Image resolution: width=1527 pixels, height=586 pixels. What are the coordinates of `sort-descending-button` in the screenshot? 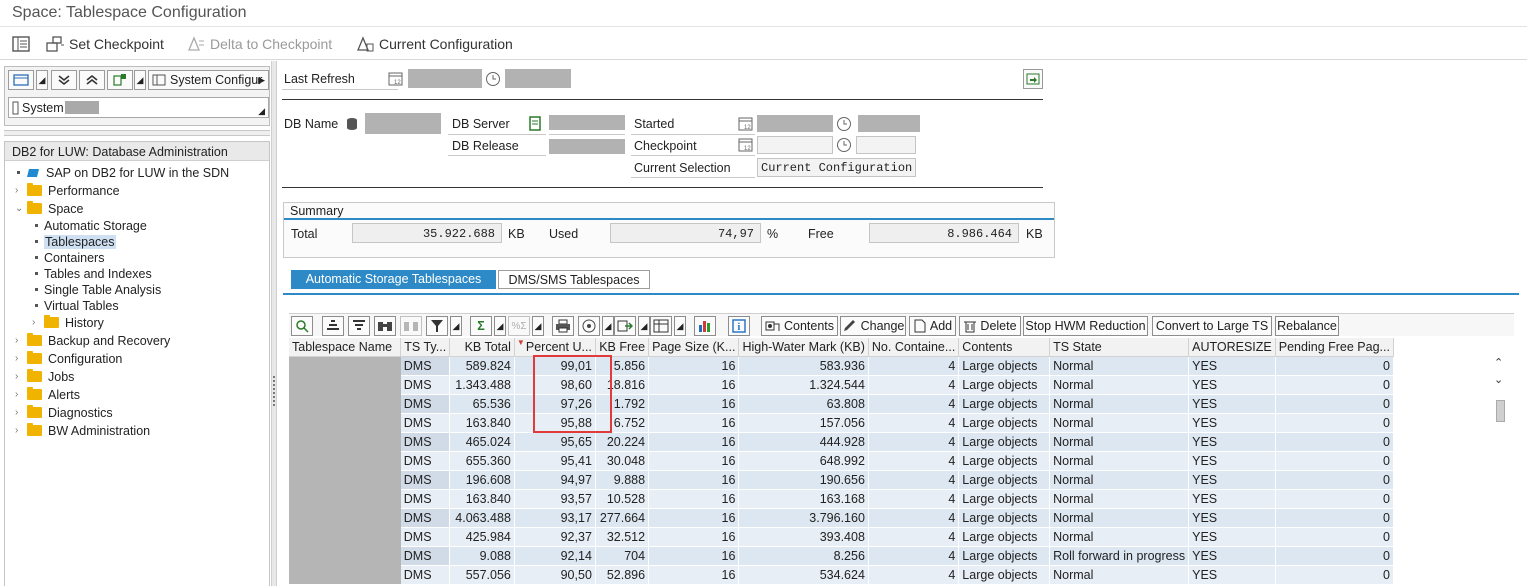 It's located at (359, 326).